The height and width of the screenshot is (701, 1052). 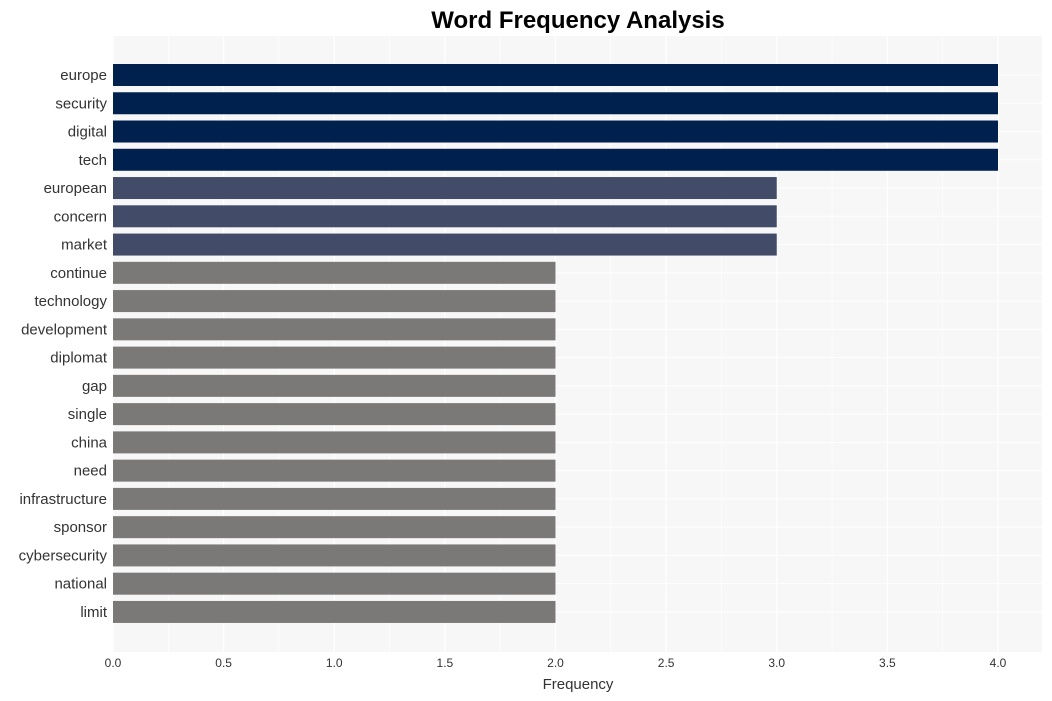 I want to click on bar-single, so click(x=334, y=414).